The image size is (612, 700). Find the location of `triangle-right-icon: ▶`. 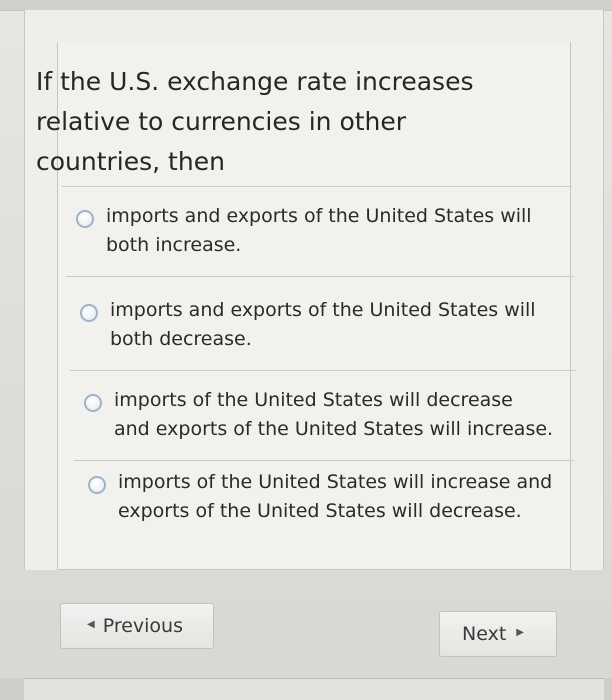

triangle-right-icon: ▶ is located at coordinates (520, 632).